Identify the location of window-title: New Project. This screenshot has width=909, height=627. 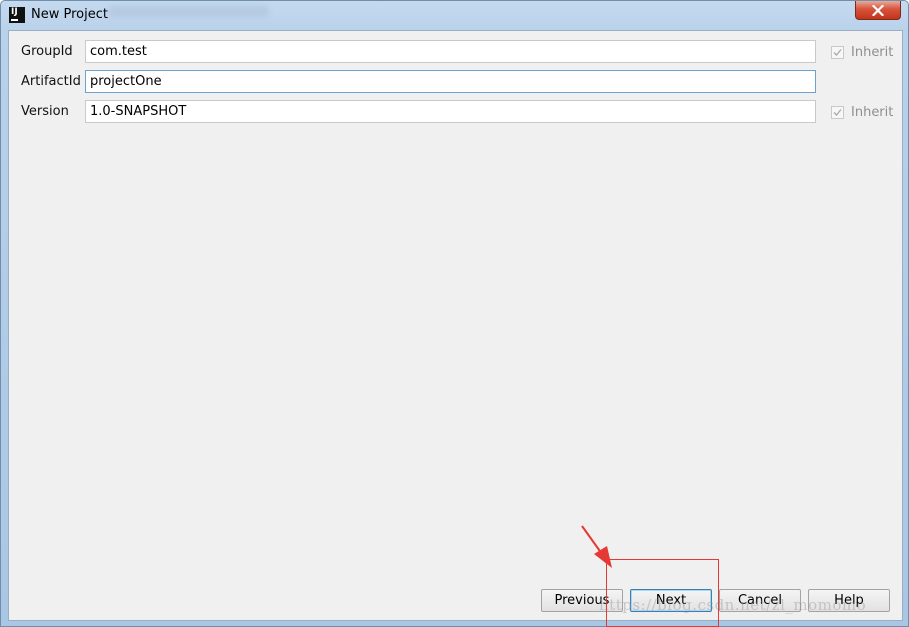
(69, 14).